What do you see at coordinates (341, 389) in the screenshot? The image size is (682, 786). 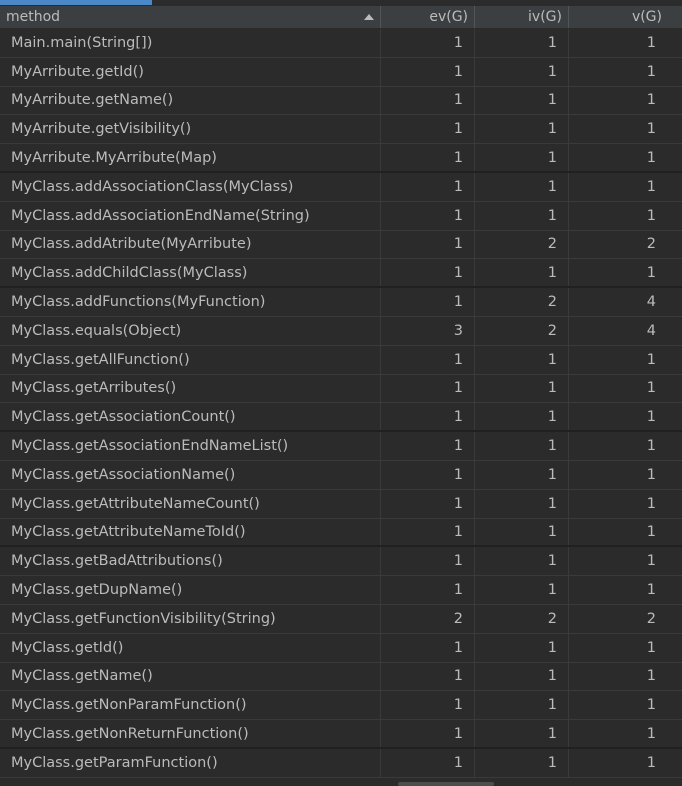 I see `table-row: MyClass.getArributes() 1 1 1` at bounding box center [341, 389].